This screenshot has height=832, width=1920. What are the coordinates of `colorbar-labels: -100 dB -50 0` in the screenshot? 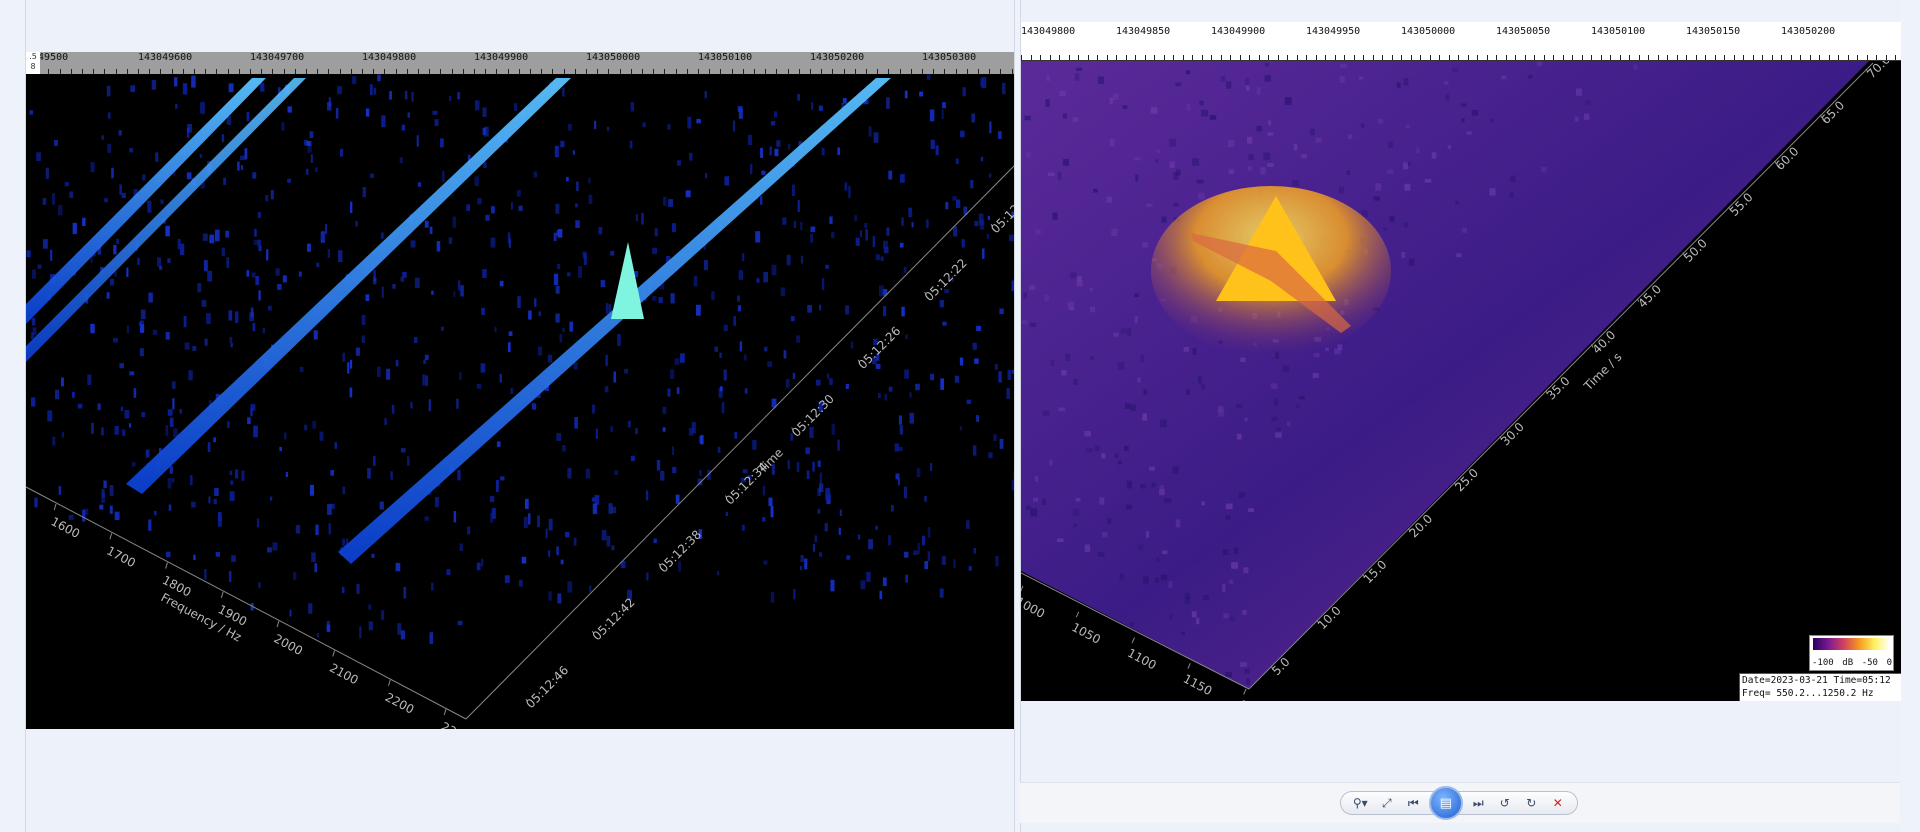 It's located at (1852, 663).